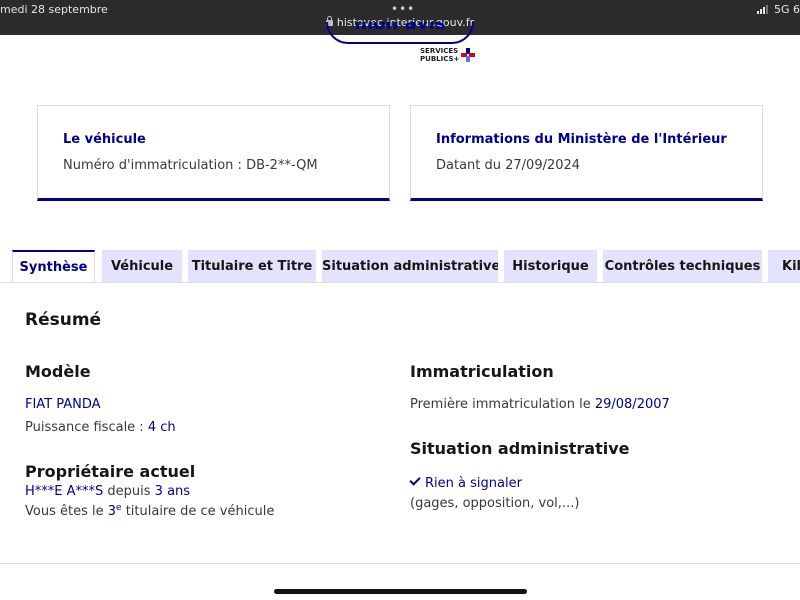 Image resolution: width=800 pixels, height=600 pixels. What do you see at coordinates (86, 427) in the screenshot?
I see `fiscal-power-label: Puissance fiscale :` at bounding box center [86, 427].